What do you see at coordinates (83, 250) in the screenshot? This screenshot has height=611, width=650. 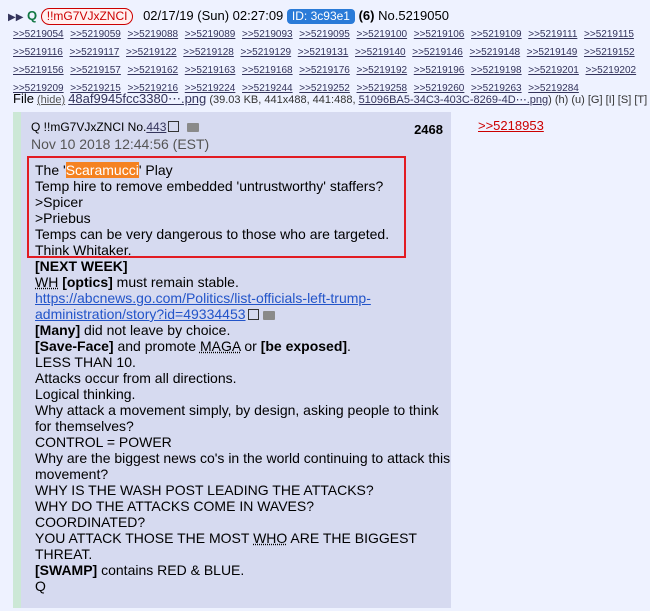 I see `line-text: Think Whitaker.` at bounding box center [83, 250].